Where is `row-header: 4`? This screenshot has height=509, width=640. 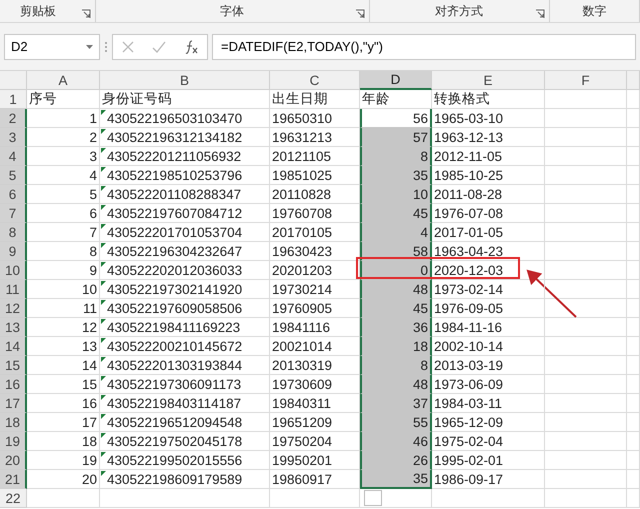
row-header: 4 is located at coordinates (13, 156).